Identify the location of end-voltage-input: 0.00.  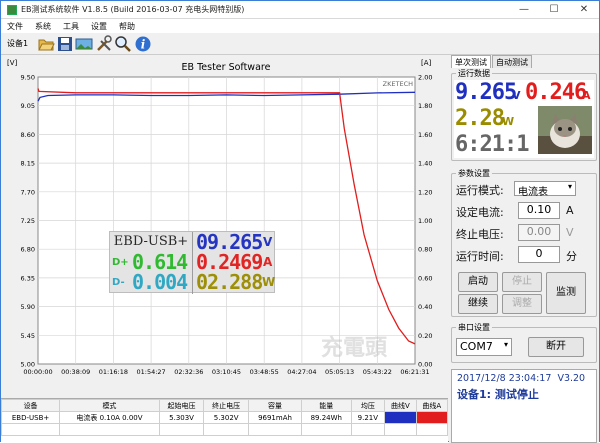
(539, 232).